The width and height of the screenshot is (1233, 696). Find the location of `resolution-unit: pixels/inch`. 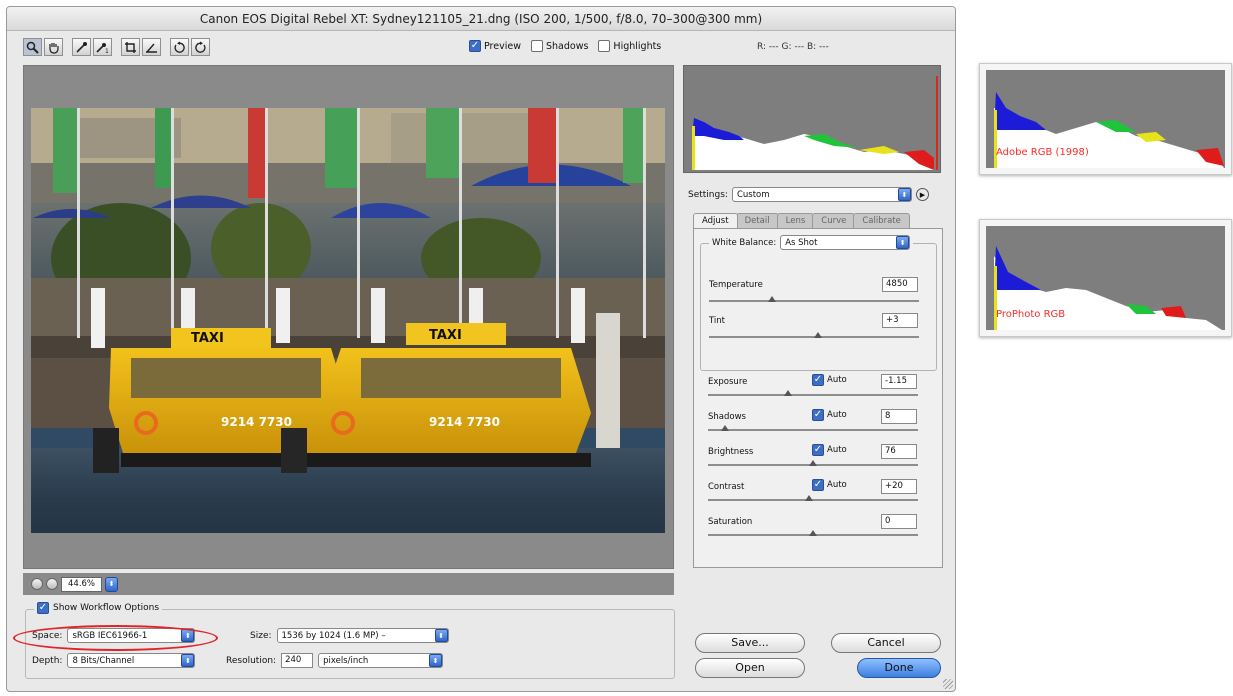

resolution-unit: pixels/inch is located at coordinates (346, 660).